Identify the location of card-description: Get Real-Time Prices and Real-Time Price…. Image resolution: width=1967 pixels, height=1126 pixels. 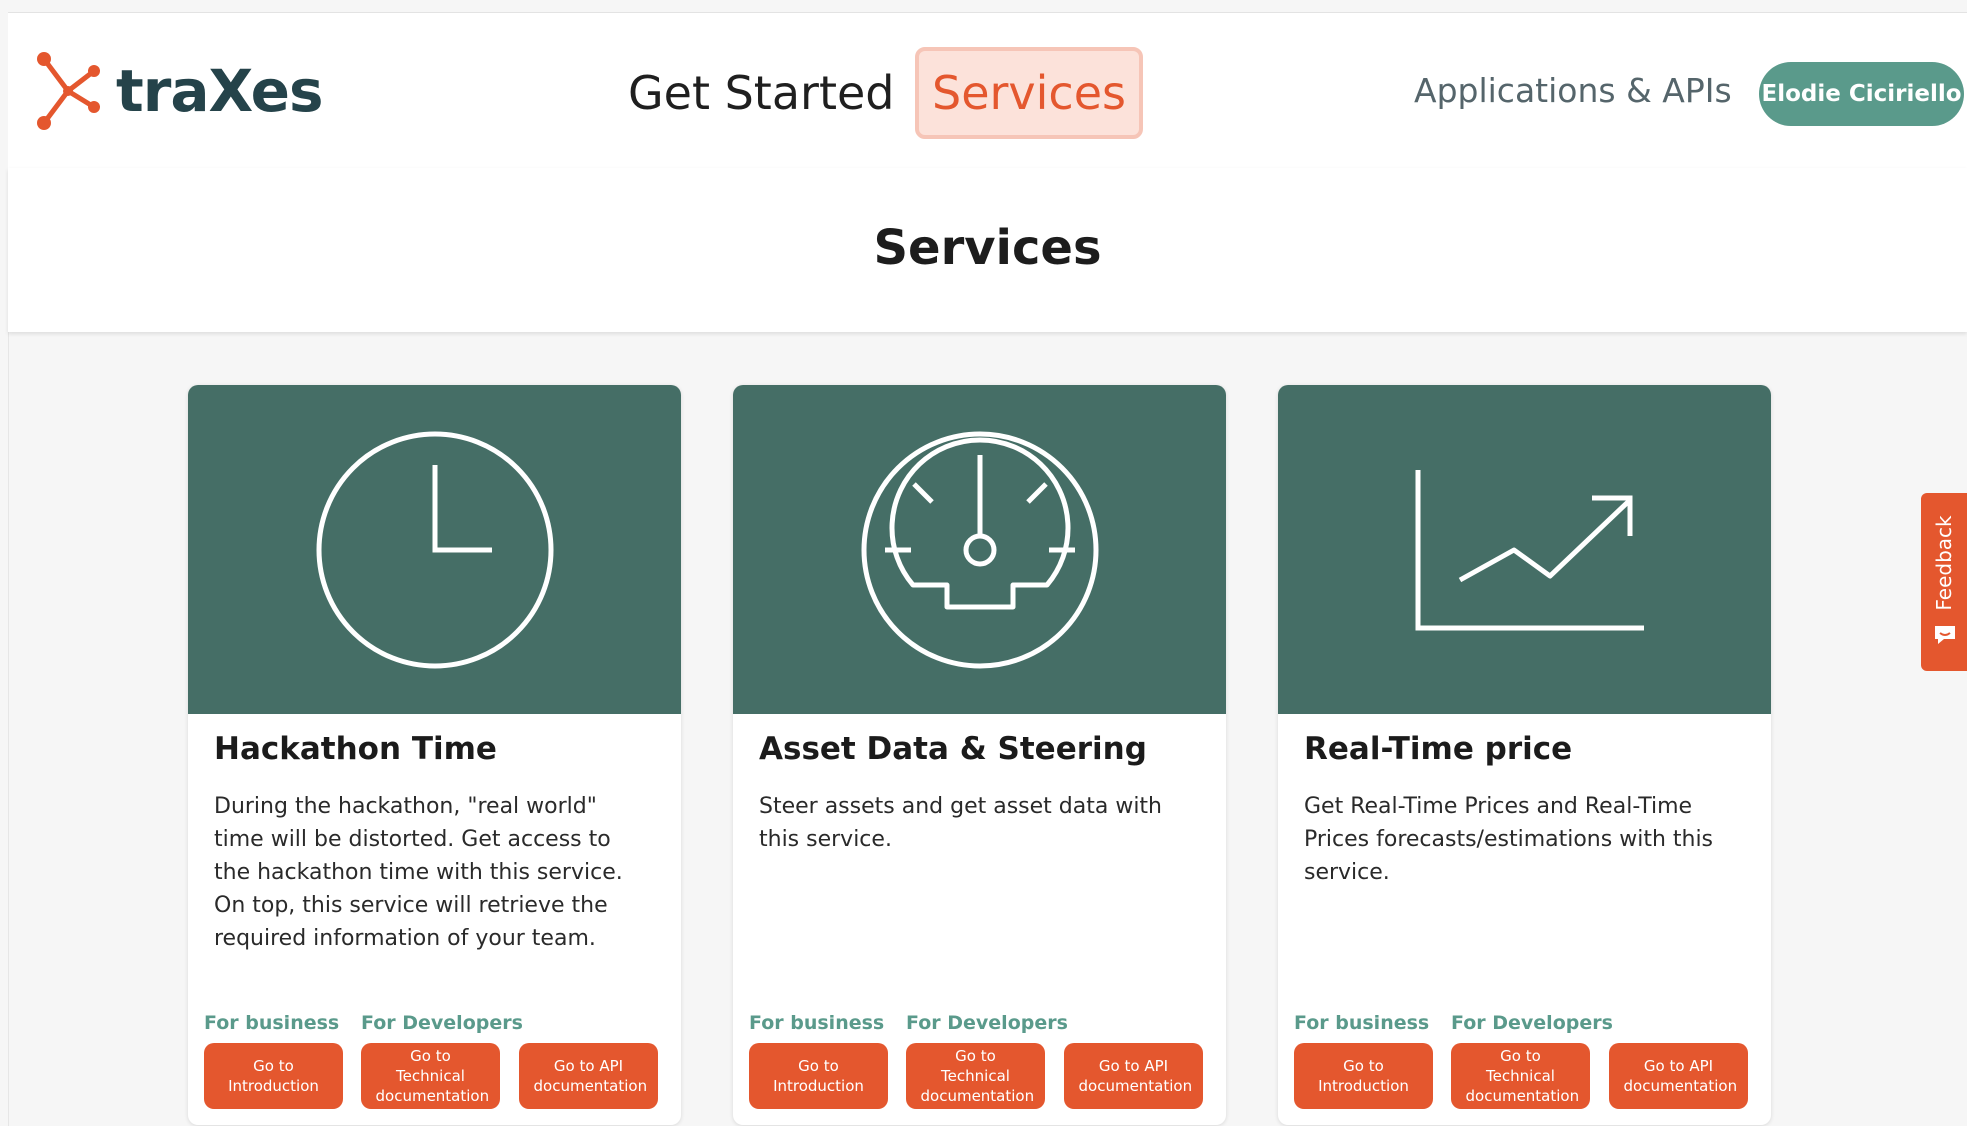
(1509, 839).